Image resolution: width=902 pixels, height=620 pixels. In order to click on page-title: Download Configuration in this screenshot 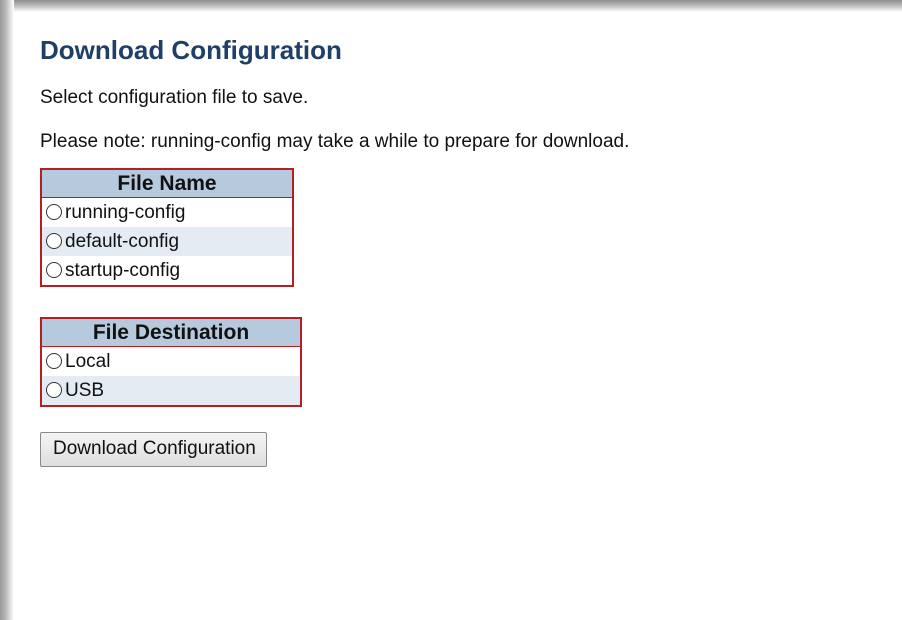, I will do `click(191, 50)`.